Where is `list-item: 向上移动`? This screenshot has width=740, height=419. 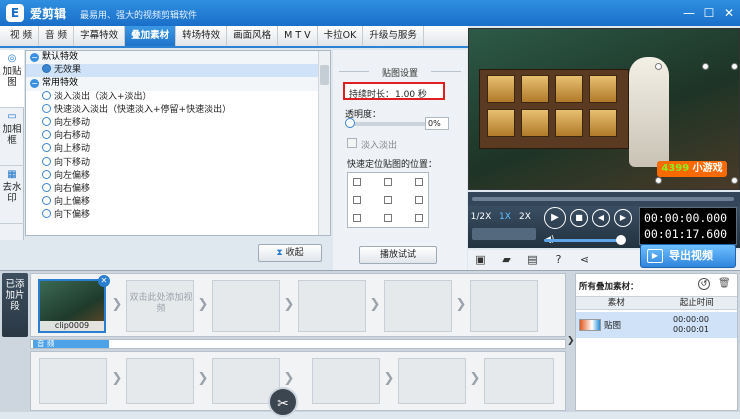 list-item: 向上移动 is located at coordinates (178, 149).